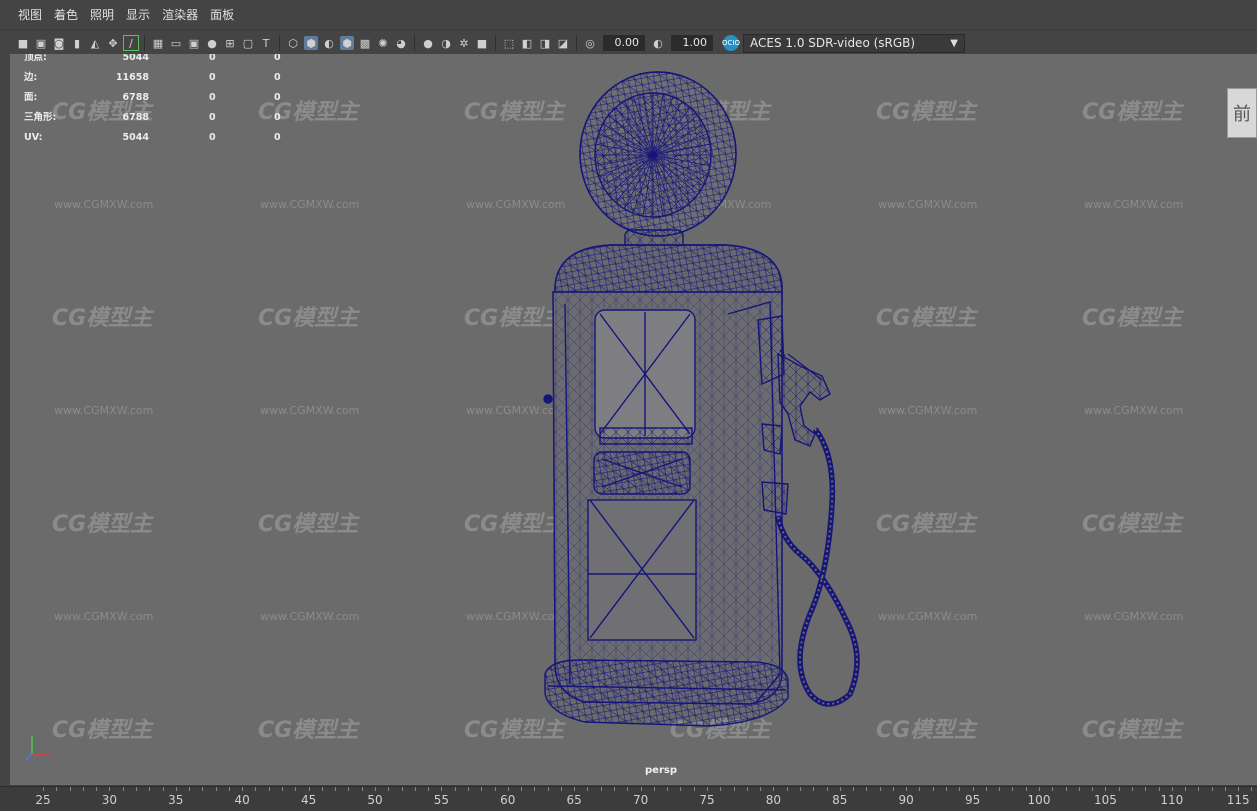  Describe the element at coordinates (102, 14) in the screenshot. I see `menu-lighting: 照明` at that location.